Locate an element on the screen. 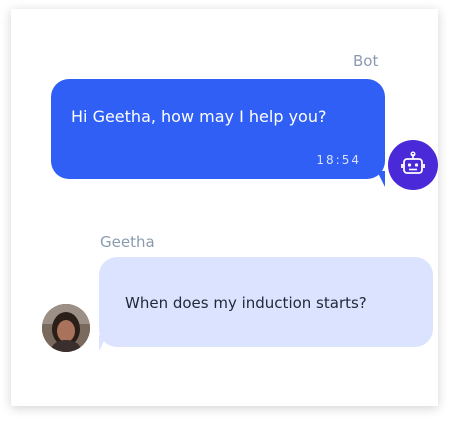 Image resolution: width=458 pixels, height=426 pixels. user-avatar is located at coordinates (66, 328).